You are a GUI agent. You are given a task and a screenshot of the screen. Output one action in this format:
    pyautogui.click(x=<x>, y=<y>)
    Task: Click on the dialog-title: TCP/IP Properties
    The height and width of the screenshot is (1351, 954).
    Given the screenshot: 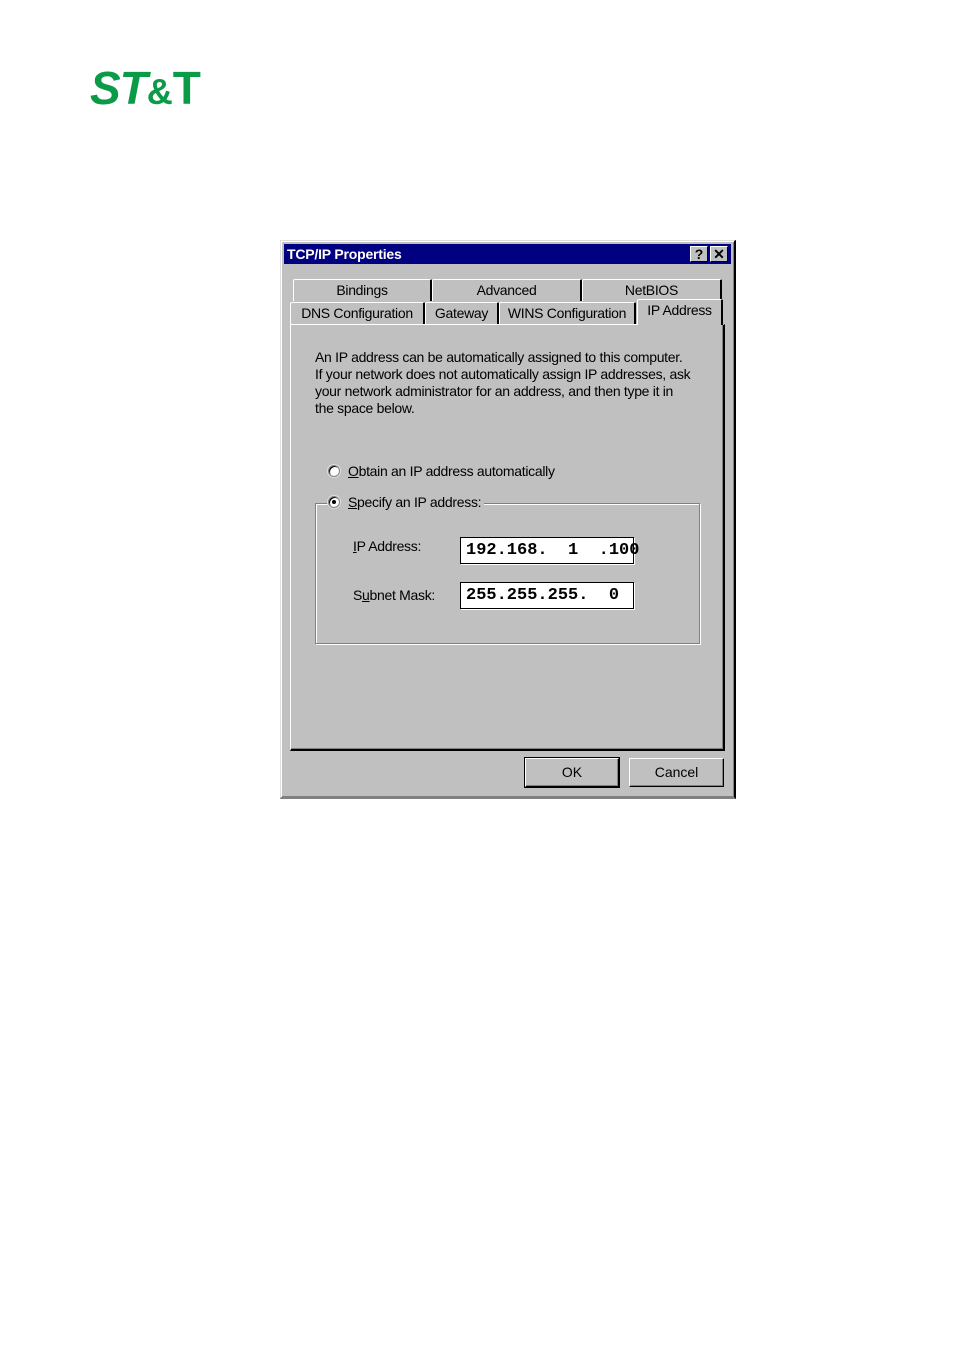 What is the action you would take?
    pyautogui.click(x=344, y=254)
    